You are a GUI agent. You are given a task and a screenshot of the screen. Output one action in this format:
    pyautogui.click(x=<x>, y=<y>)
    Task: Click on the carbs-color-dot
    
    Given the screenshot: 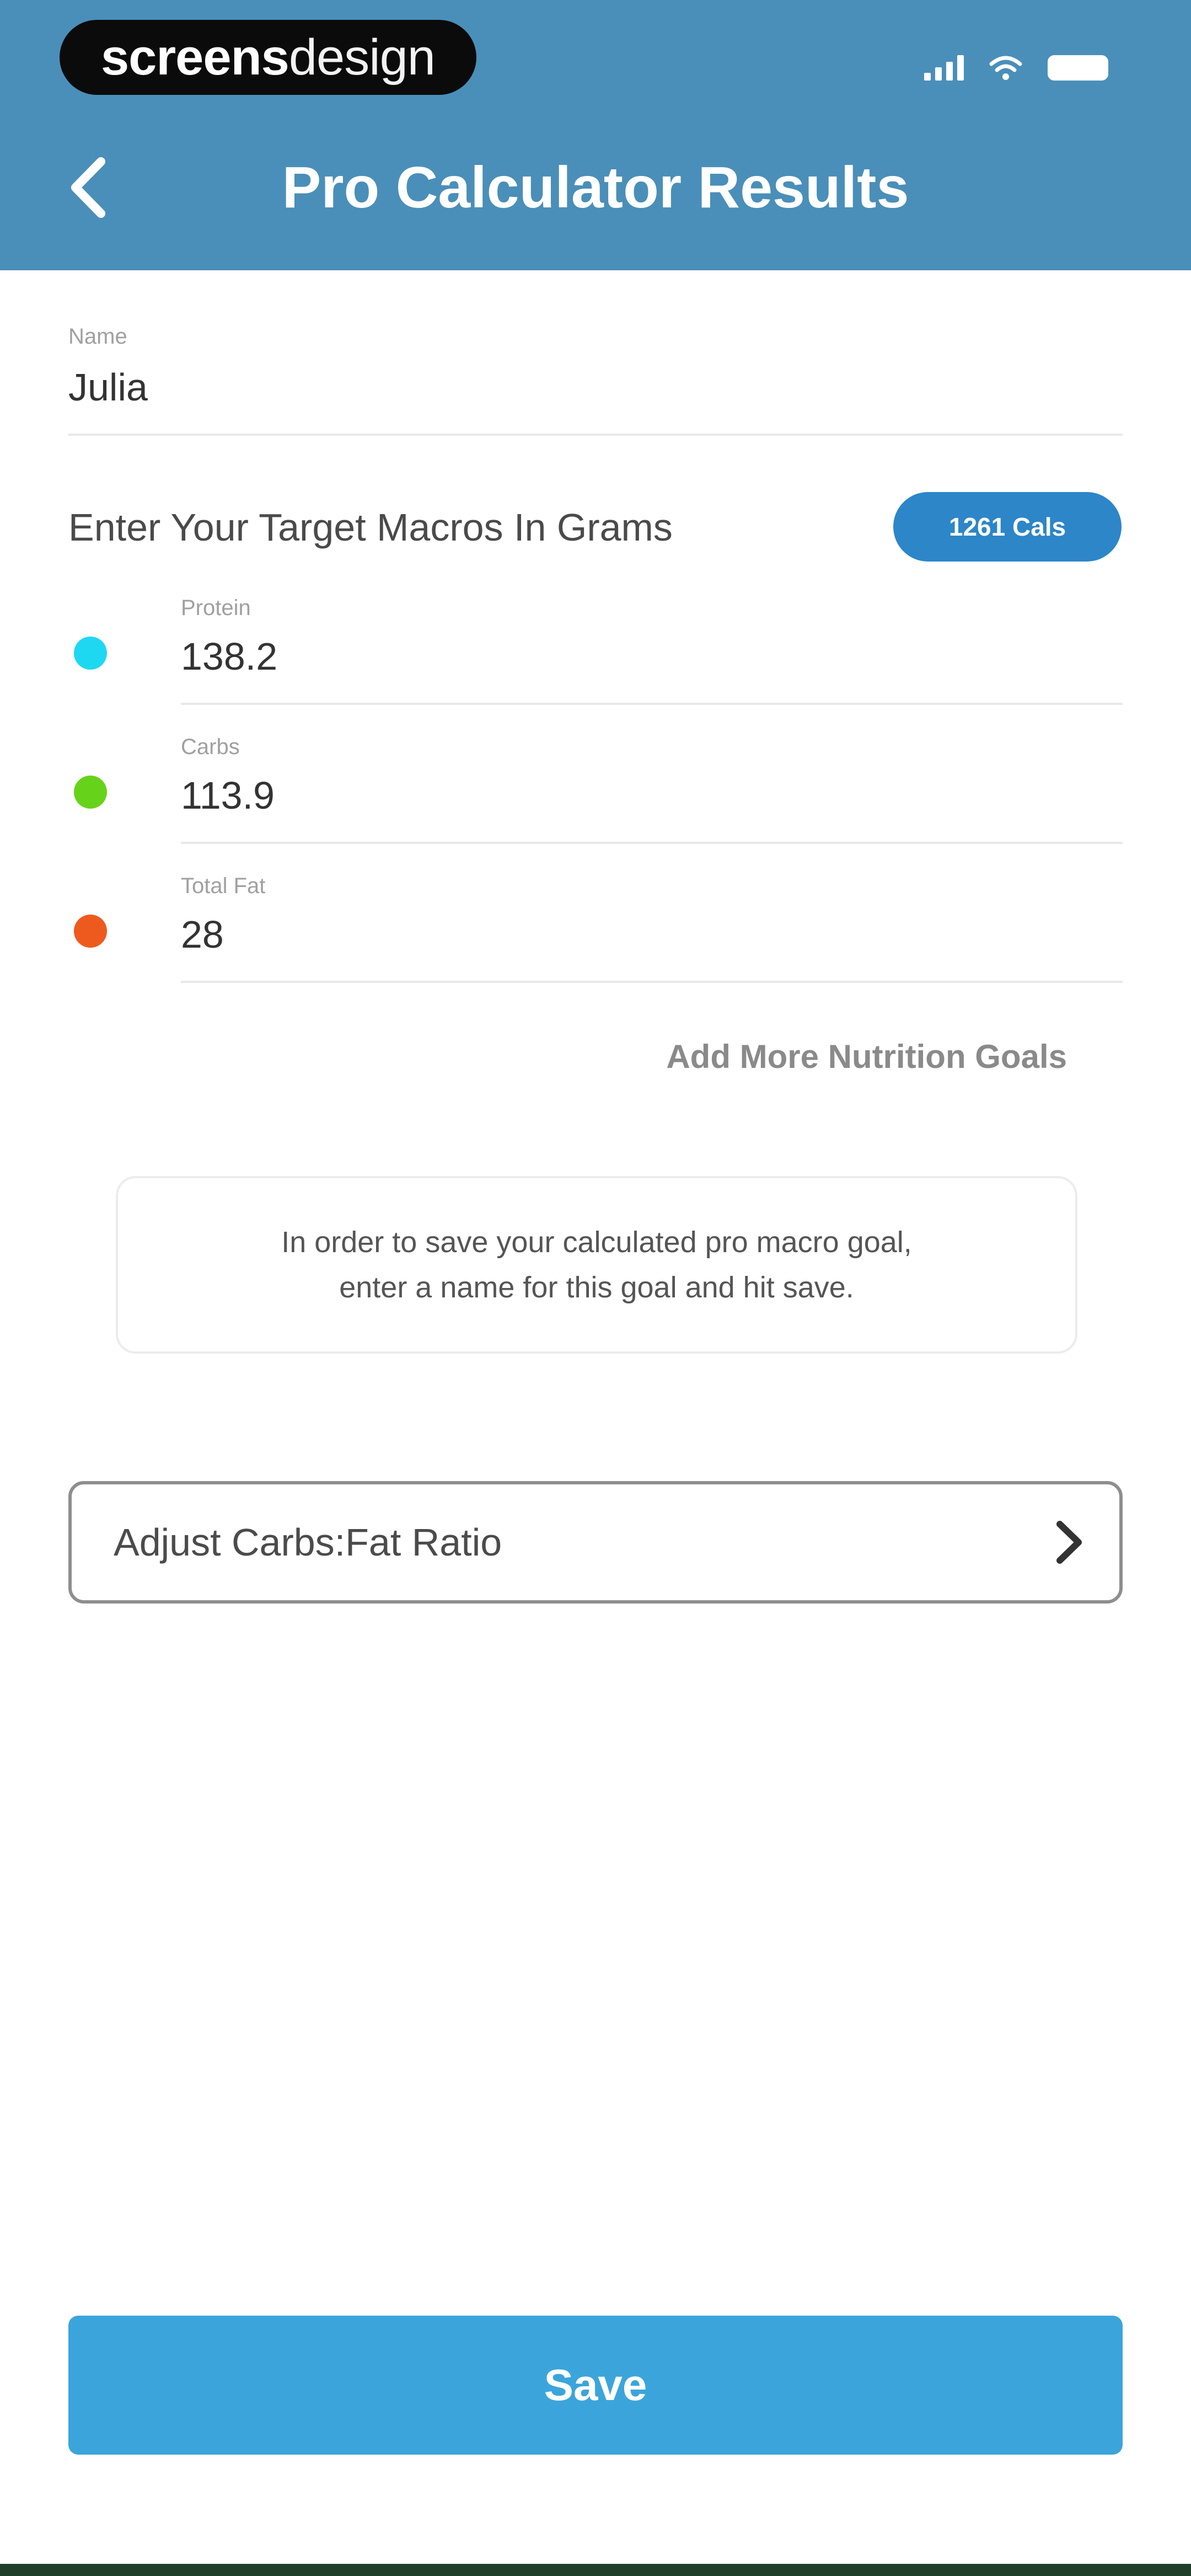 What is the action you would take?
    pyautogui.click(x=90, y=792)
    